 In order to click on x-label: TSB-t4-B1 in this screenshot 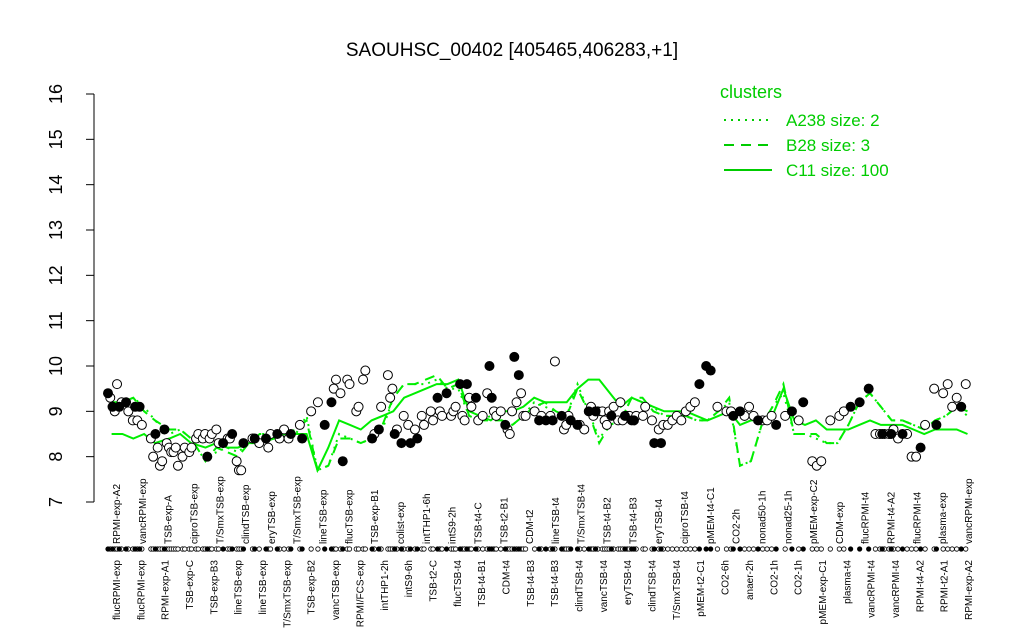, I will do `click(482, 583)`.